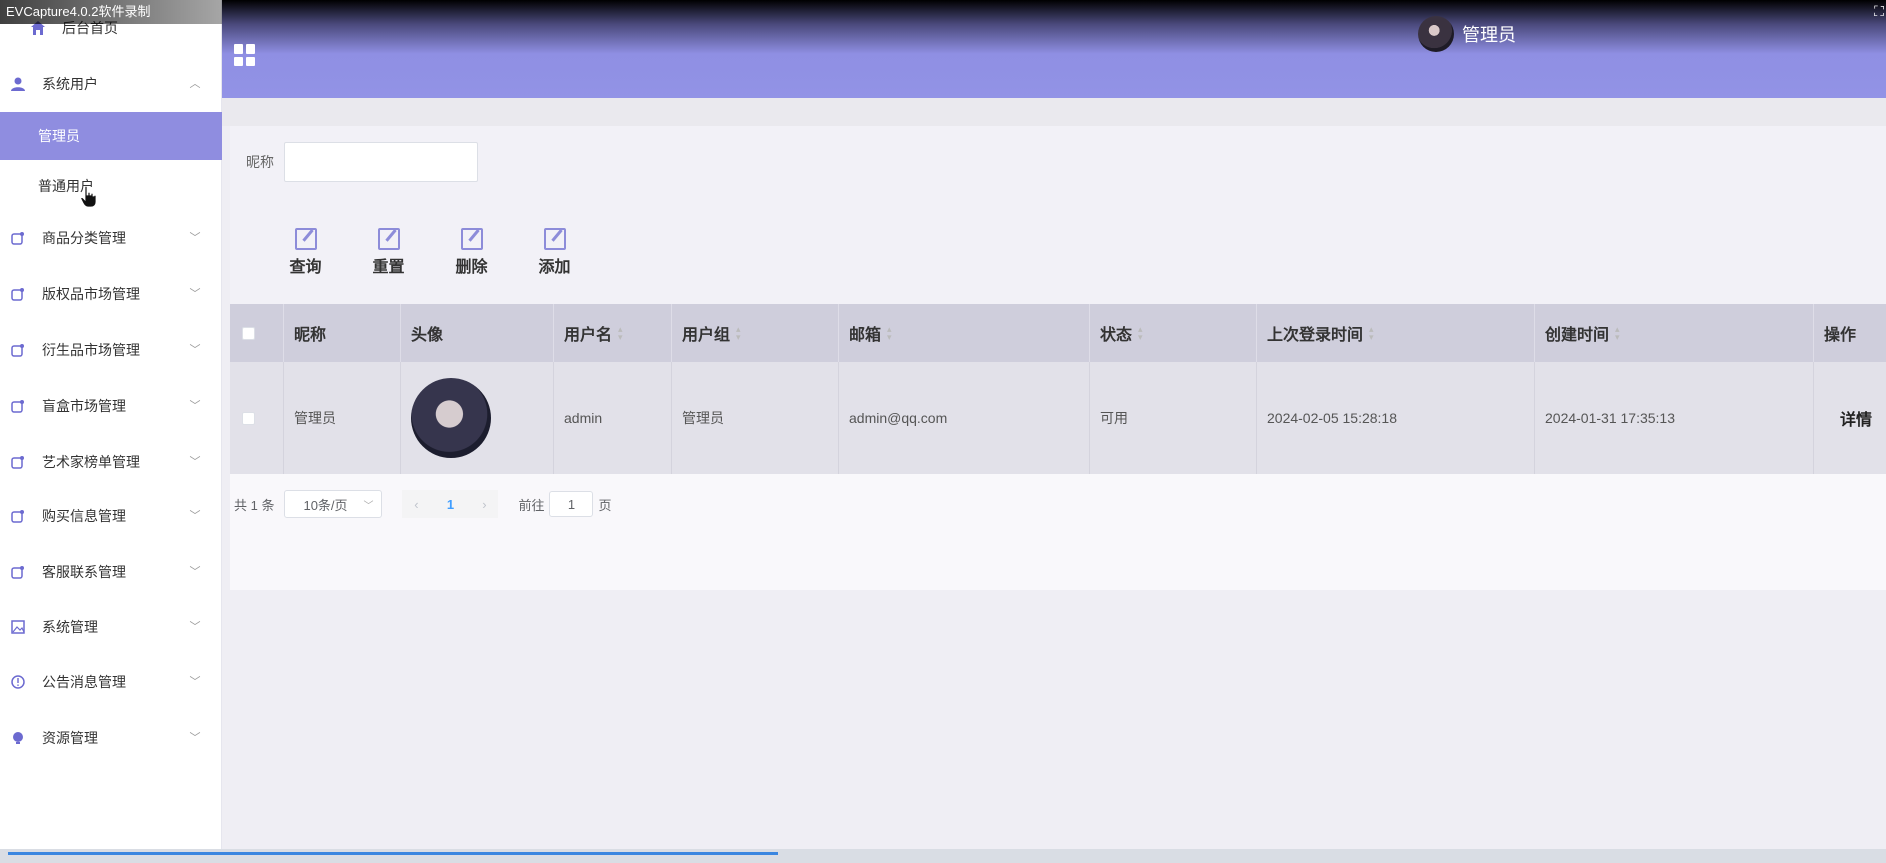 Image resolution: width=1886 pixels, height=863 pixels. Describe the element at coordinates (1173, 418) in the screenshot. I see `cell-status: 可用` at that location.